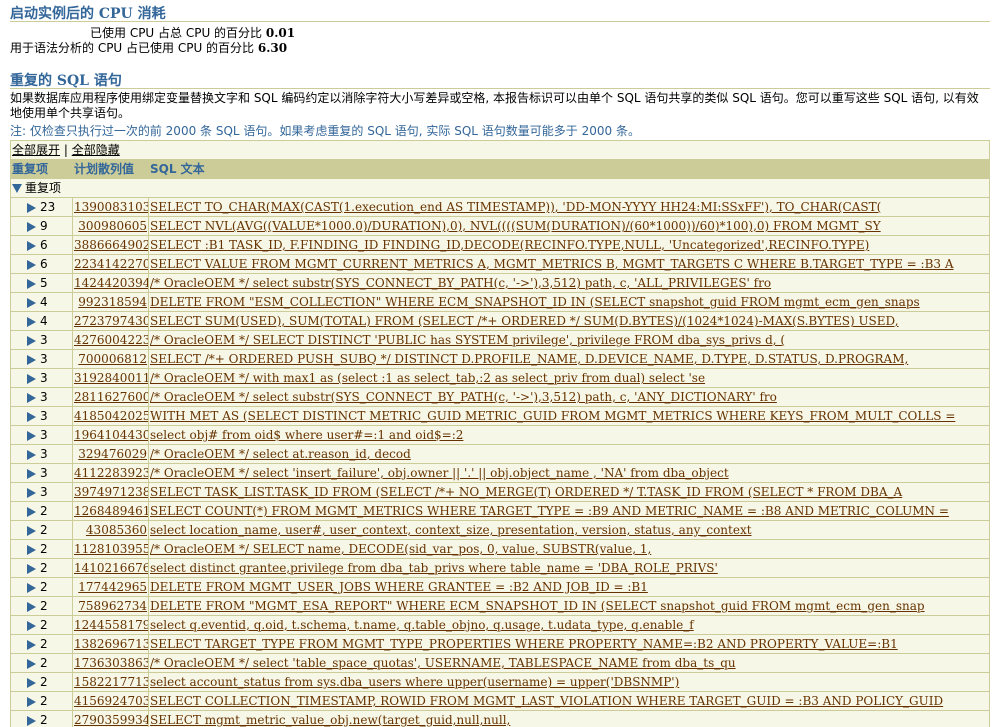 Image resolution: width=997 pixels, height=727 pixels. I want to click on plan-hash-link: 1244558179, so click(111, 625).